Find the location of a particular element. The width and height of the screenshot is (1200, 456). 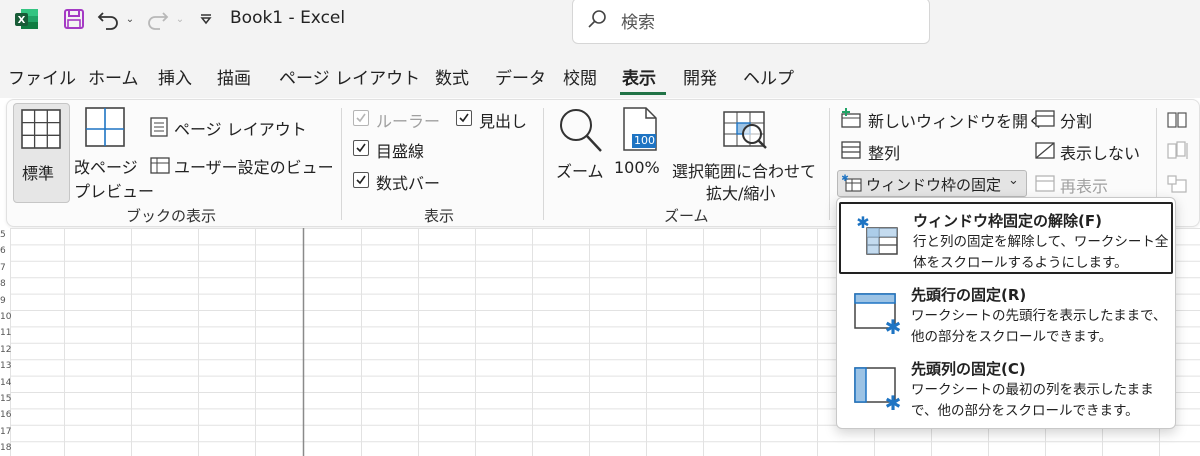

zoom-button: ズーム is located at coordinates (579, 144).